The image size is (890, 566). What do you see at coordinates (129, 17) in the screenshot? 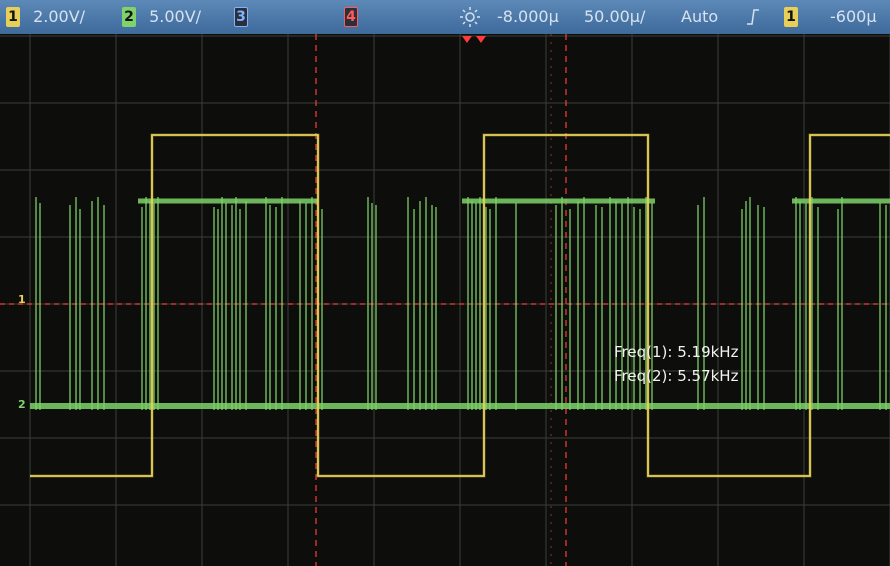
I see `ch2-indicator: 2` at bounding box center [129, 17].